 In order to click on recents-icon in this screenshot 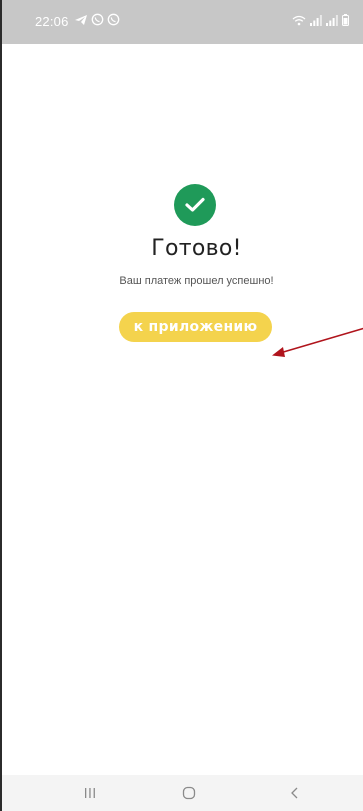, I will do `click(90, 793)`.